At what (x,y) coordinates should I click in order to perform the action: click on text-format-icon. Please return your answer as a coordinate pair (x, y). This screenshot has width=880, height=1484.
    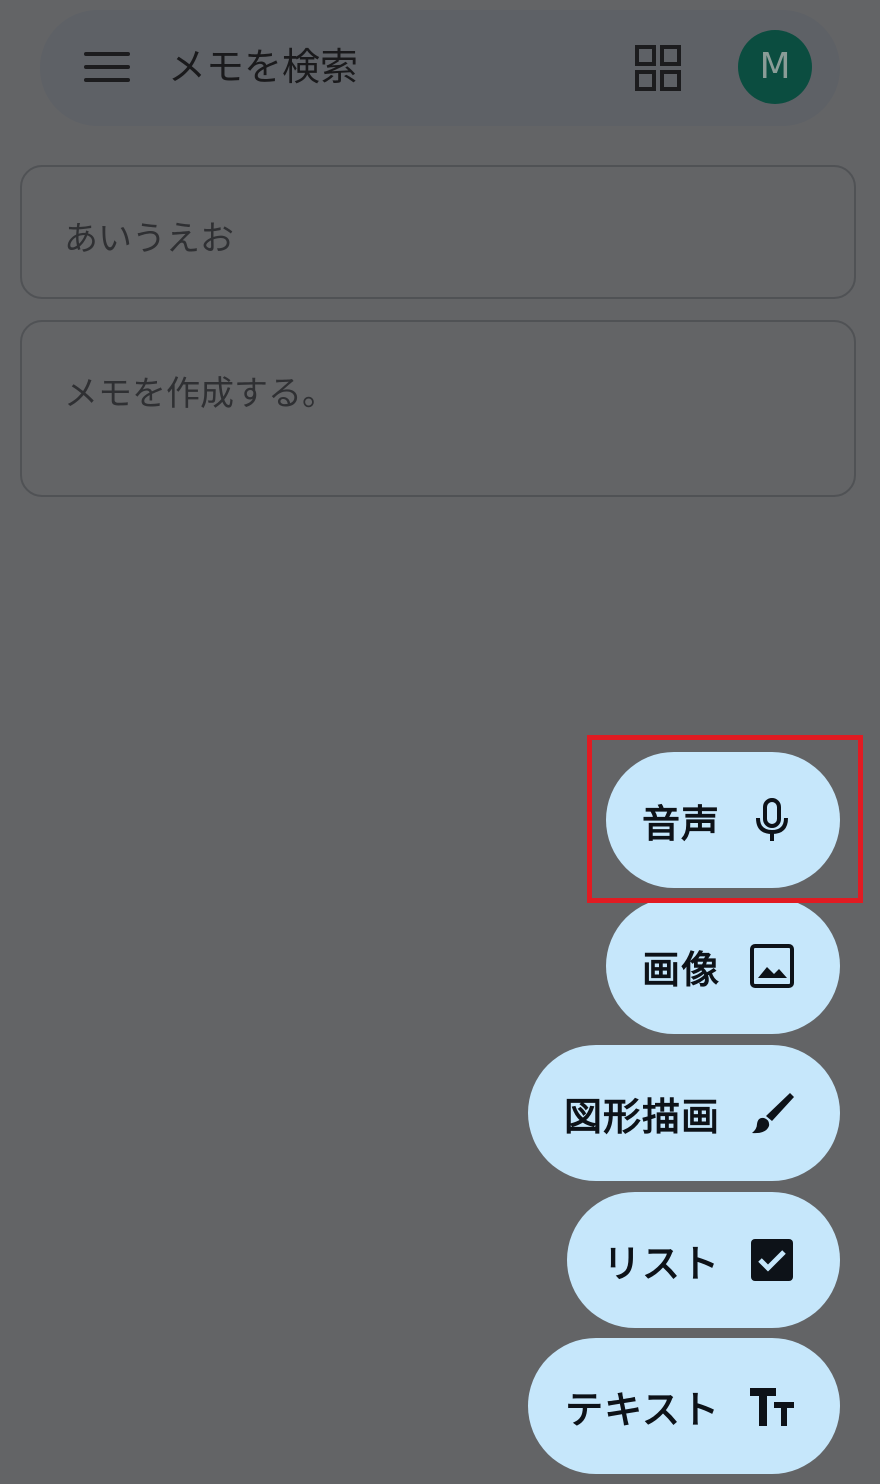
    Looking at the image, I should click on (772, 1407).